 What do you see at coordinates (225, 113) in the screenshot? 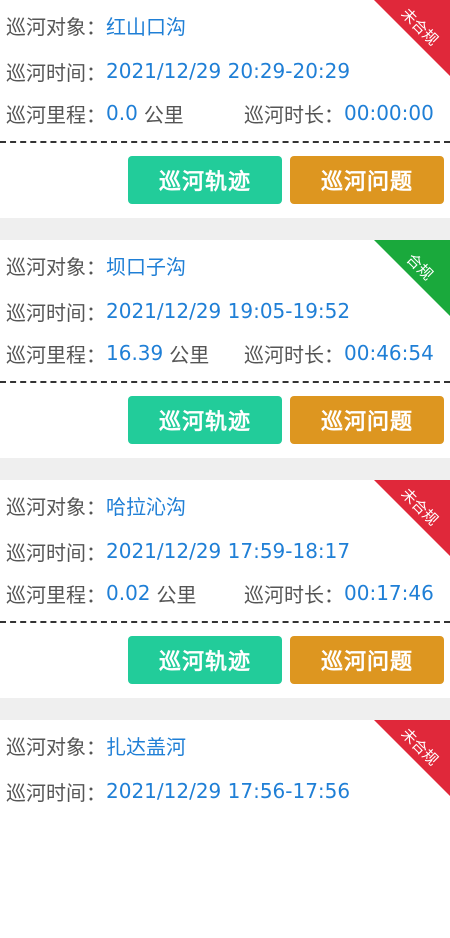
I see `stats-row: 巡河里程： 0.0 公里 巡河时长： 00:00:00` at bounding box center [225, 113].